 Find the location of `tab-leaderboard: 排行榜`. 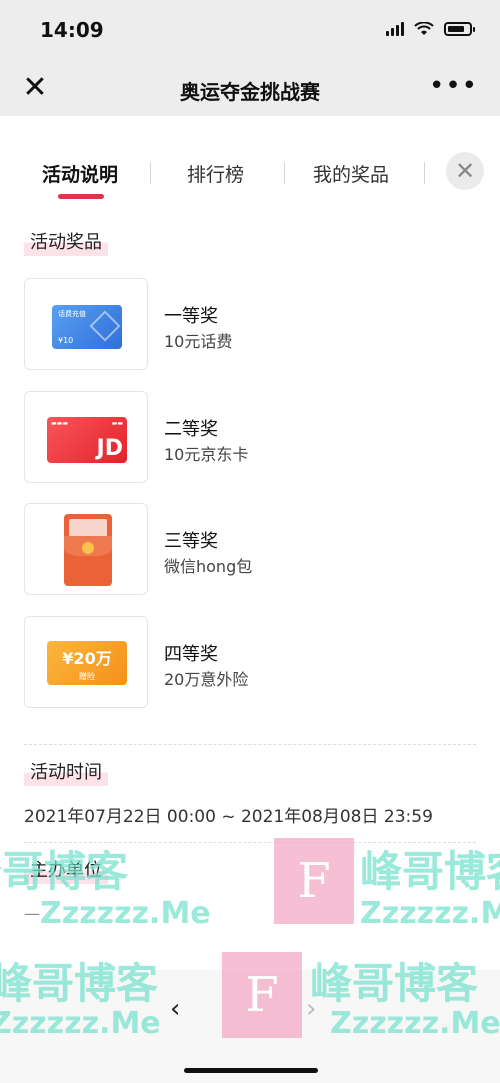

tab-leaderboard: 排行榜 is located at coordinates (215, 173).